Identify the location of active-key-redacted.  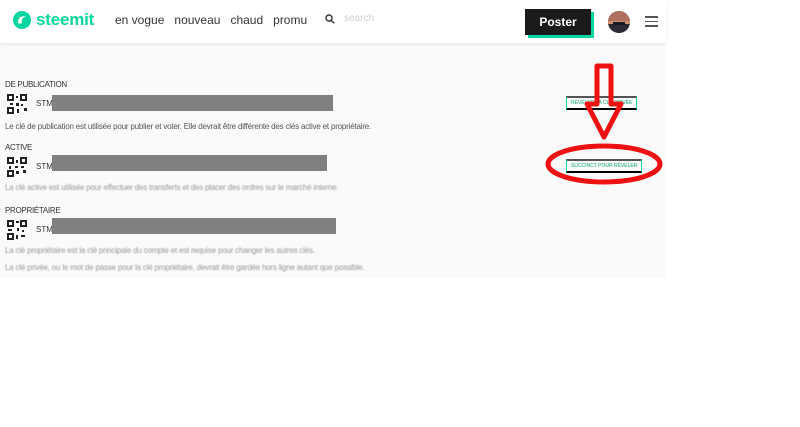
(189, 163).